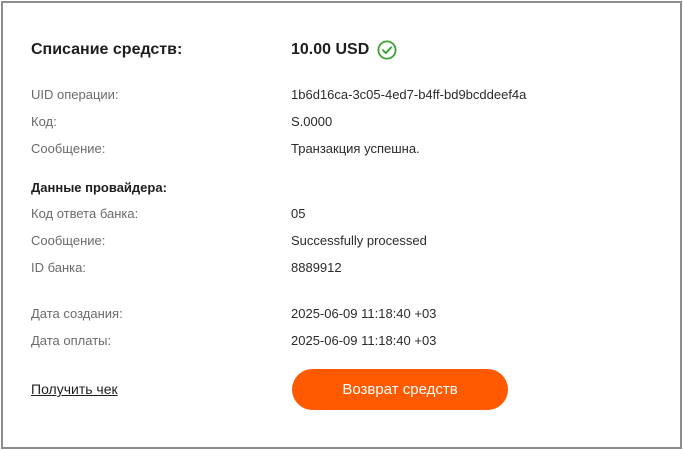 The image size is (683, 450). What do you see at coordinates (68, 240) in the screenshot?
I see `provider-message-label: Сообщение:` at bounding box center [68, 240].